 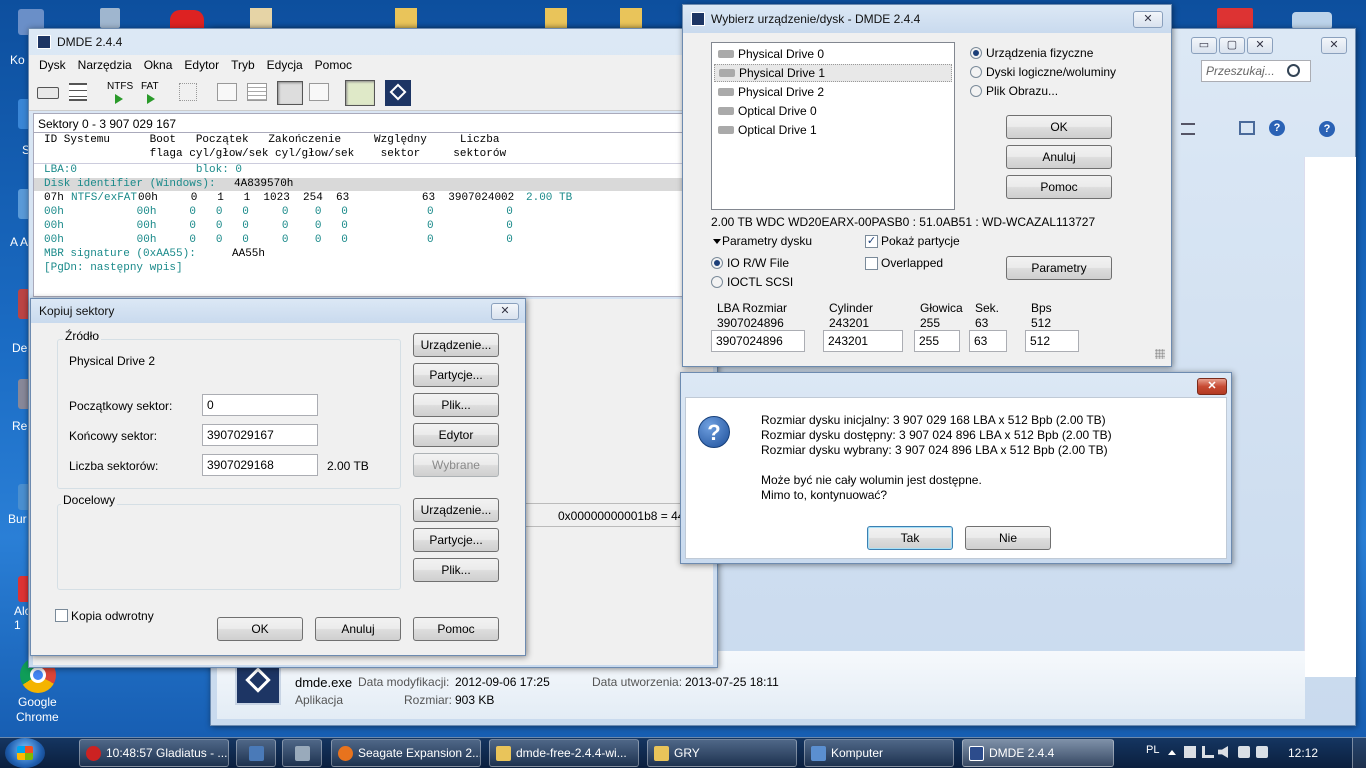 I want to click on show-desktop-button, so click(x=1359, y=753).